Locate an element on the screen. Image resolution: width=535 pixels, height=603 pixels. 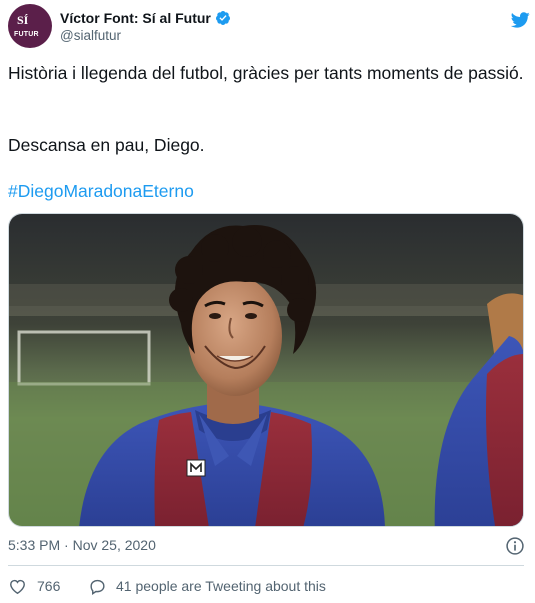
heart-icon is located at coordinates (17, 586).